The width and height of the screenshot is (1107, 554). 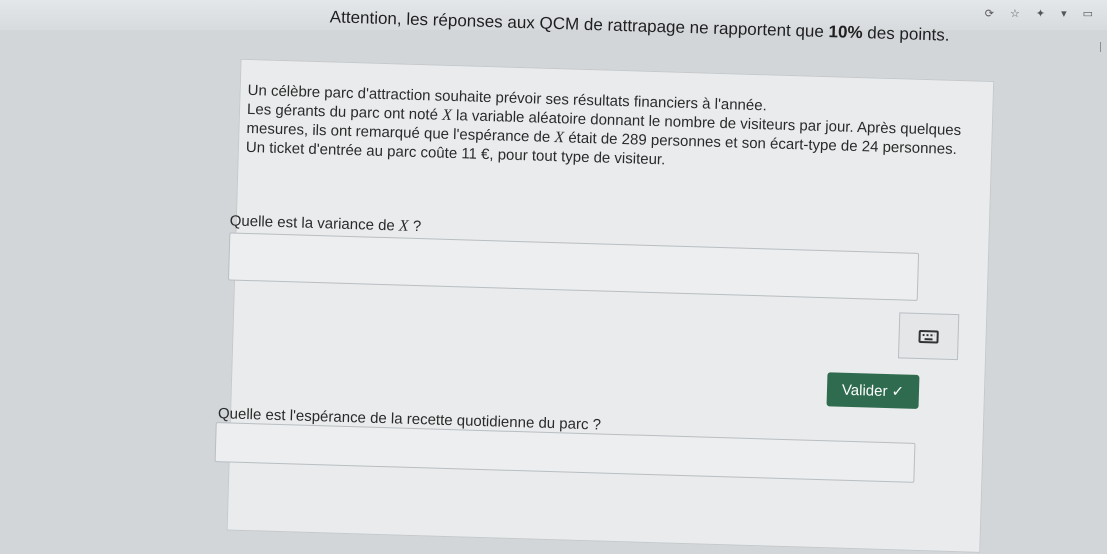 I want to click on wifi-icon: ▾, so click(x=1064, y=14).